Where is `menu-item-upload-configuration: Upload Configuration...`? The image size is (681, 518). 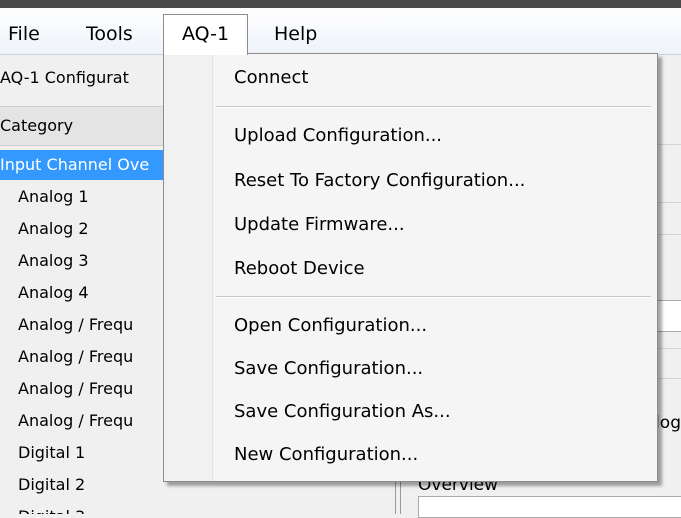 menu-item-upload-configuration: Upload Configuration... is located at coordinates (338, 136).